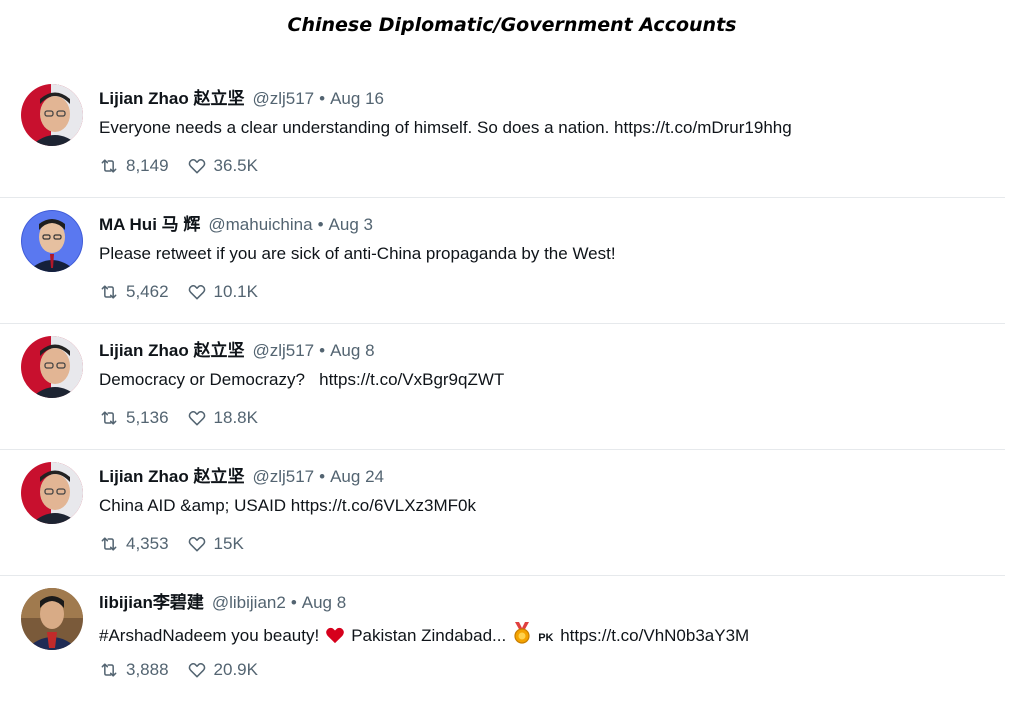  What do you see at coordinates (171, 544) in the screenshot?
I see `tweet-actions: 4,353 15K` at bounding box center [171, 544].